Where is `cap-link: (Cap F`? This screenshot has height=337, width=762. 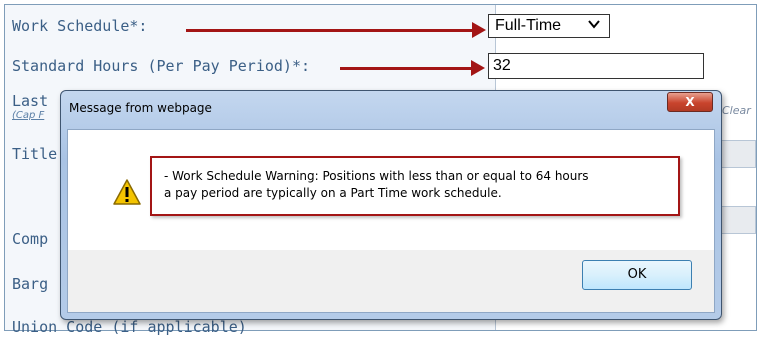 cap-link: (Cap F is located at coordinates (28, 115).